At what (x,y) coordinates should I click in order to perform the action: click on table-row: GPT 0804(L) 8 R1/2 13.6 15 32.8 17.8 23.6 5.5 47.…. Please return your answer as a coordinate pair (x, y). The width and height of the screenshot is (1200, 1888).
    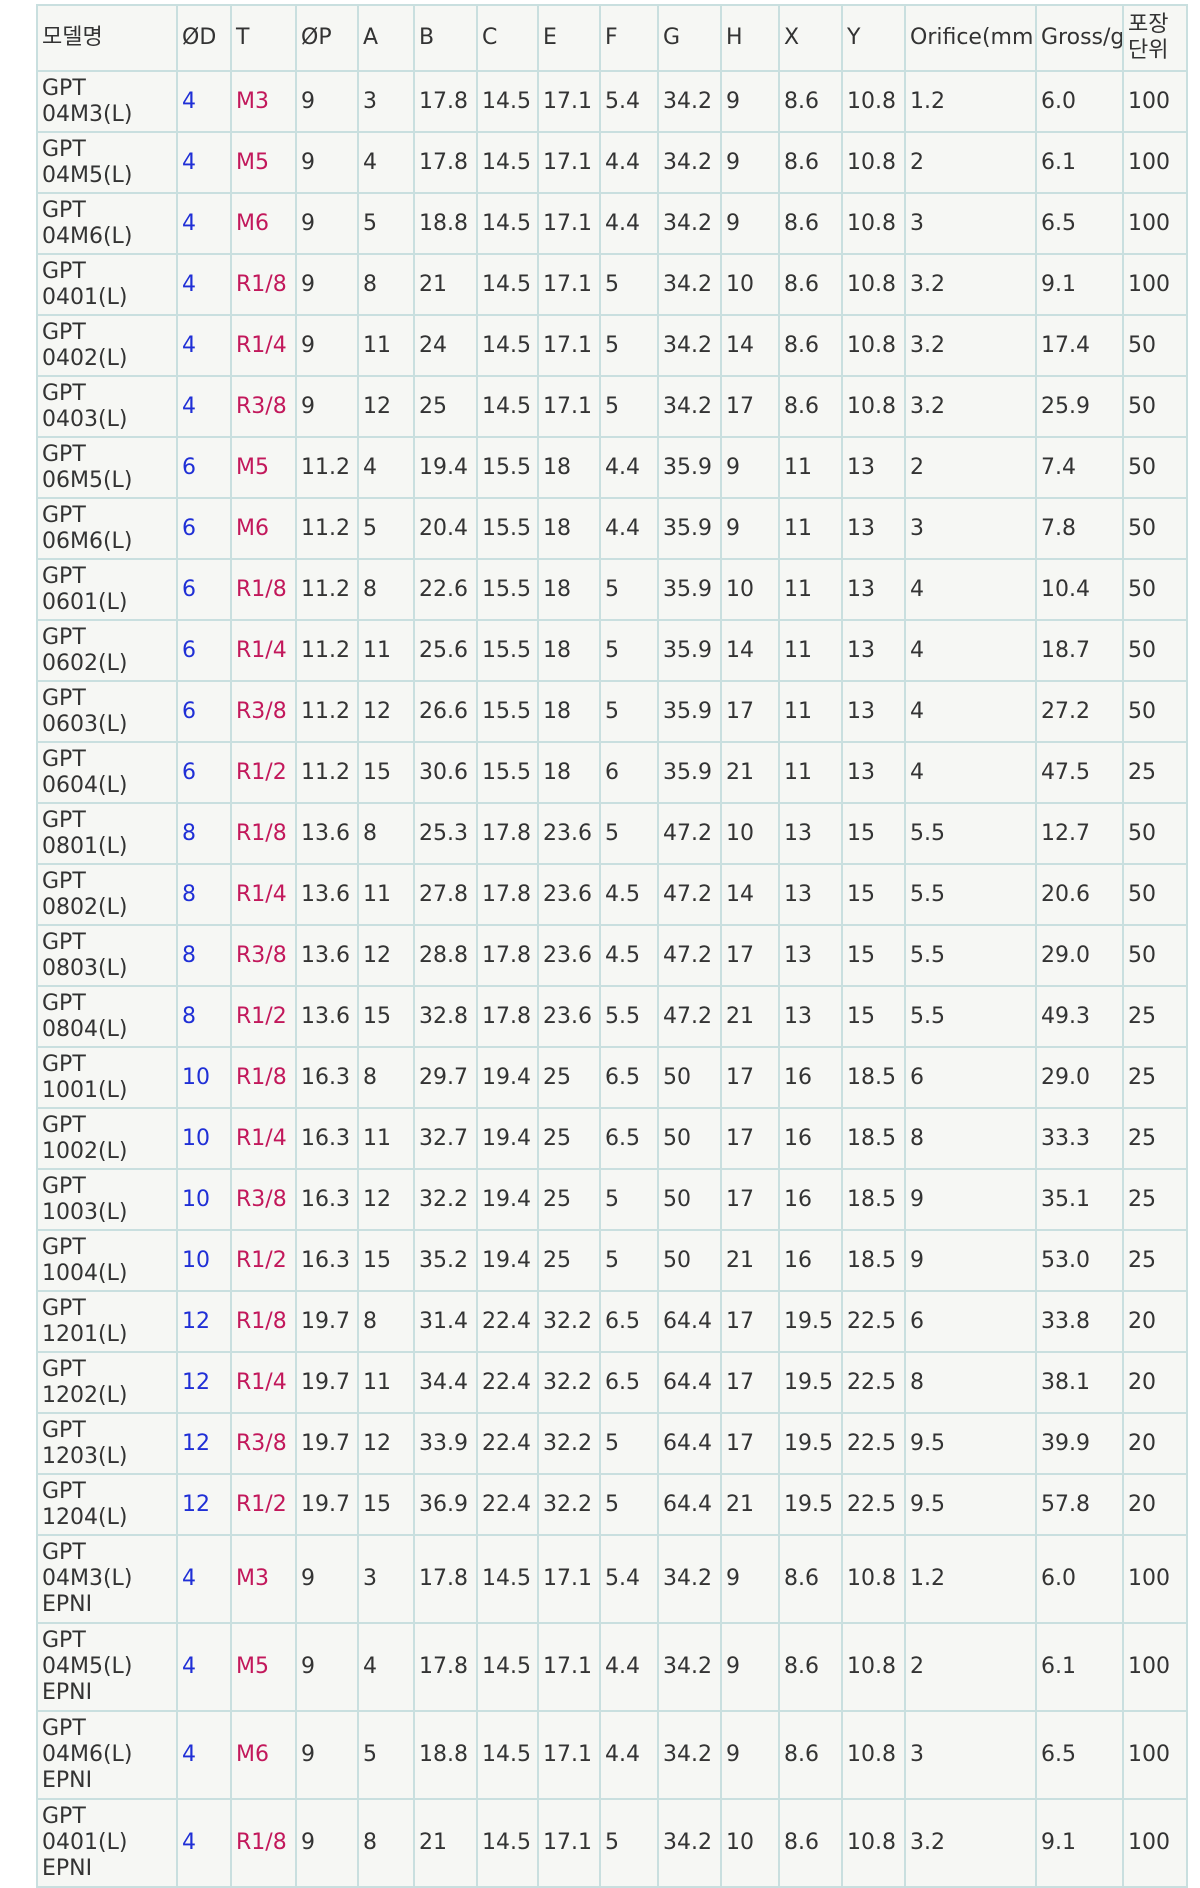
    Looking at the image, I should click on (612, 1016).